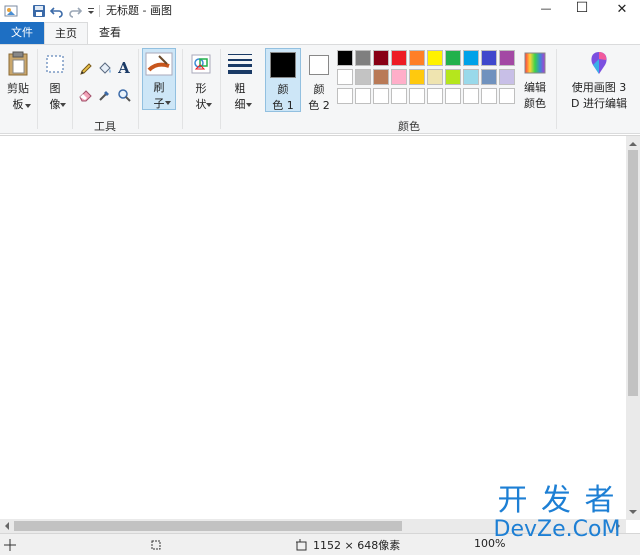  I want to click on title-divider, so click(99, 11).